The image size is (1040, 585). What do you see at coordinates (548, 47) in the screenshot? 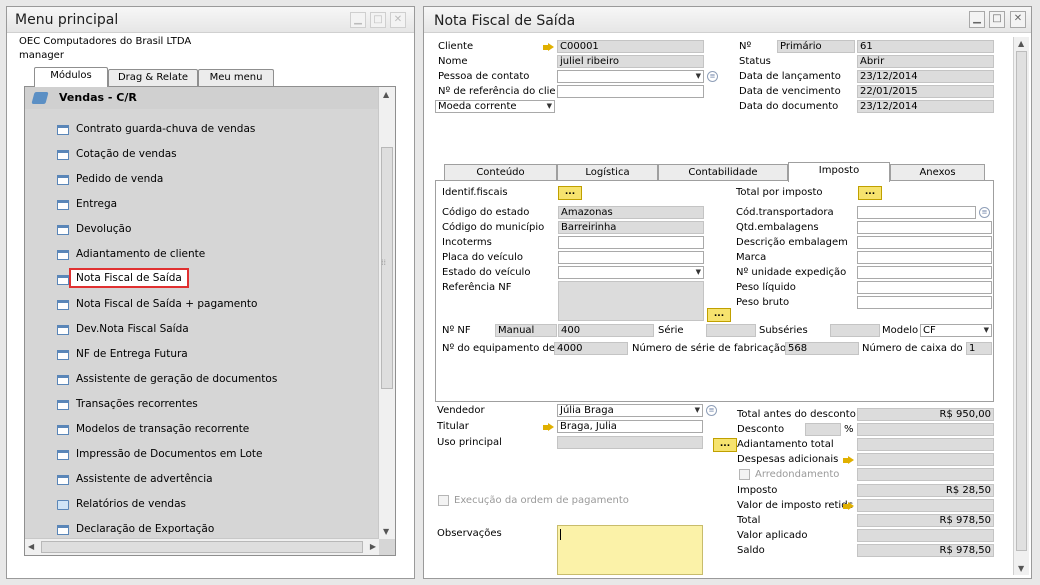
I see `link-arrow-icon` at bounding box center [548, 47].